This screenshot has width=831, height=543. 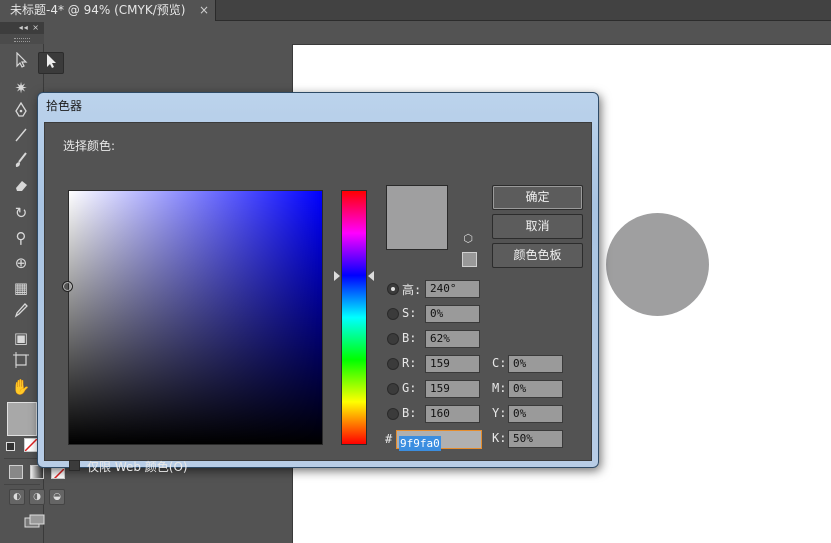 I want to click on artboard-tool-icon, so click(x=21, y=363).